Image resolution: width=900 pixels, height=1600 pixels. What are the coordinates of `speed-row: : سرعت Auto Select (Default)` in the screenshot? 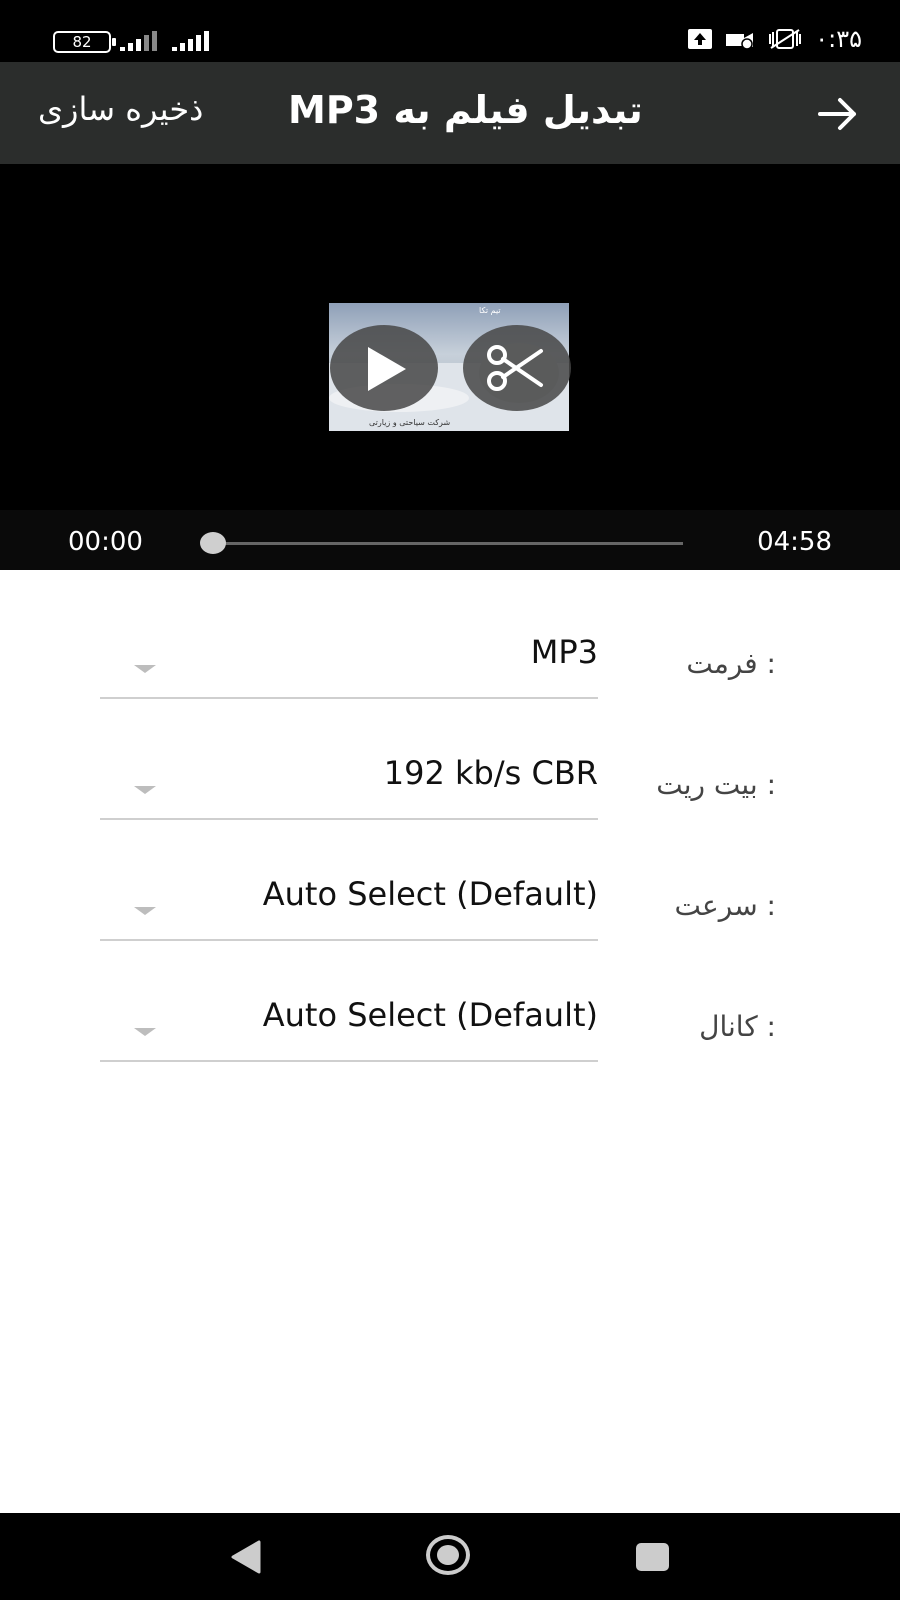 It's located at (450, 911).